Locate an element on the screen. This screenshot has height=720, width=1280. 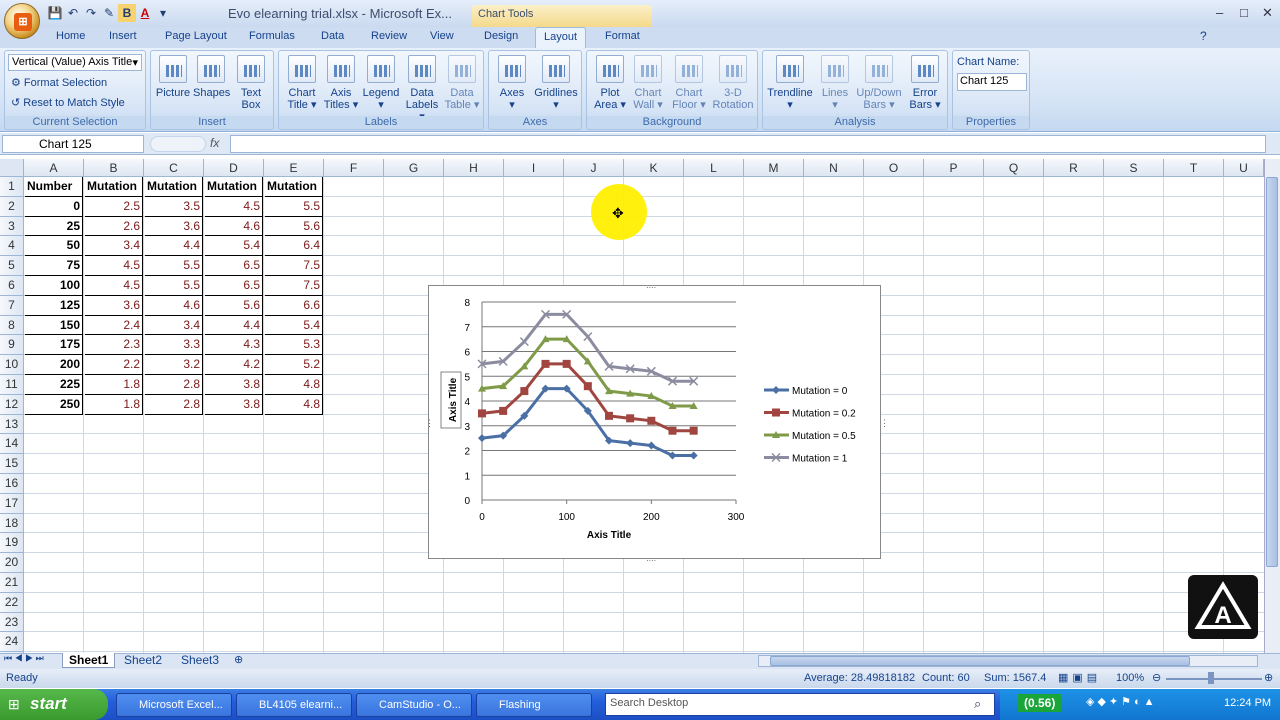
table-cell: 3.6 is located at coordinates (114, 305).